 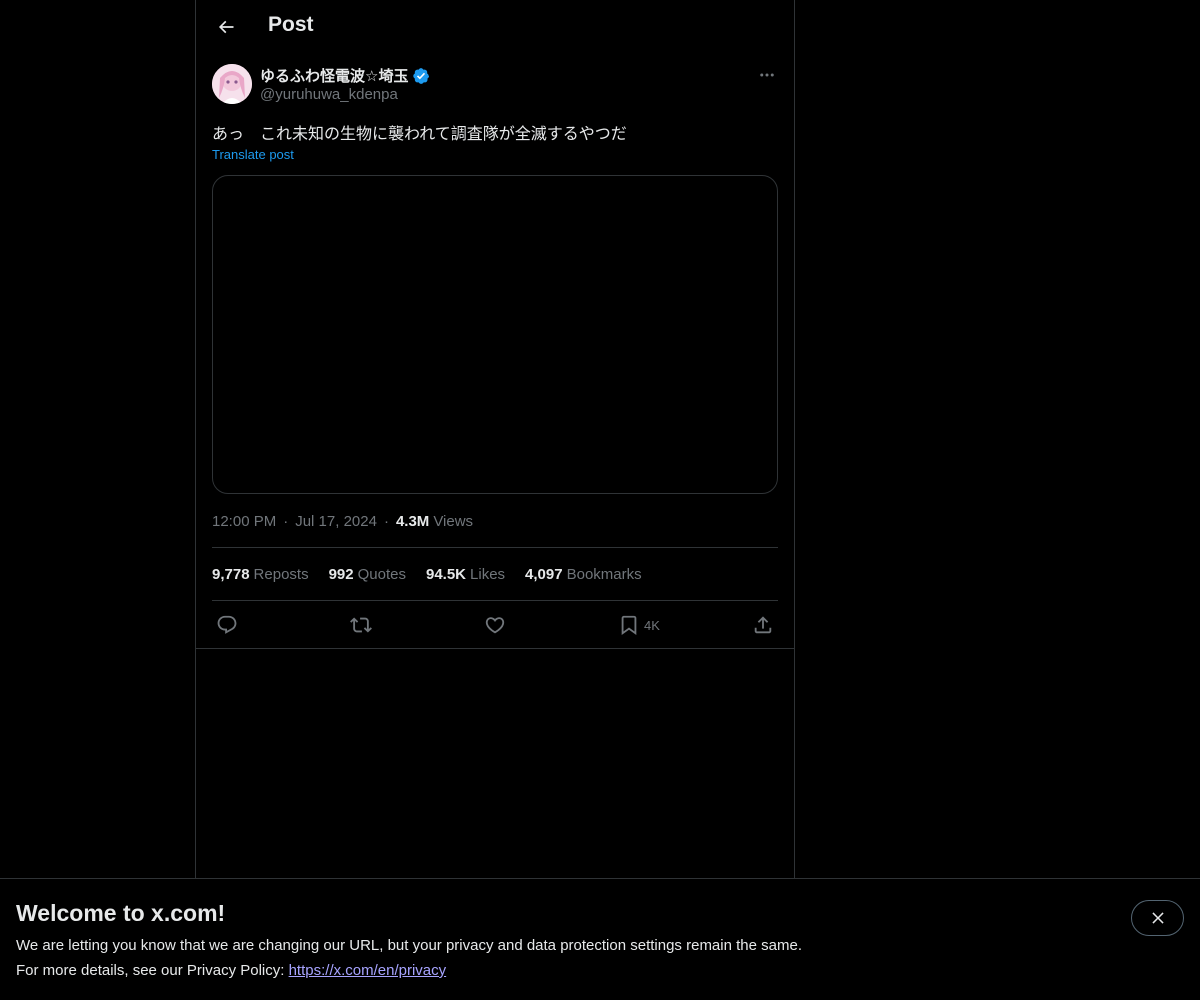 I want to click on more-button, so click(x=767, y=75).